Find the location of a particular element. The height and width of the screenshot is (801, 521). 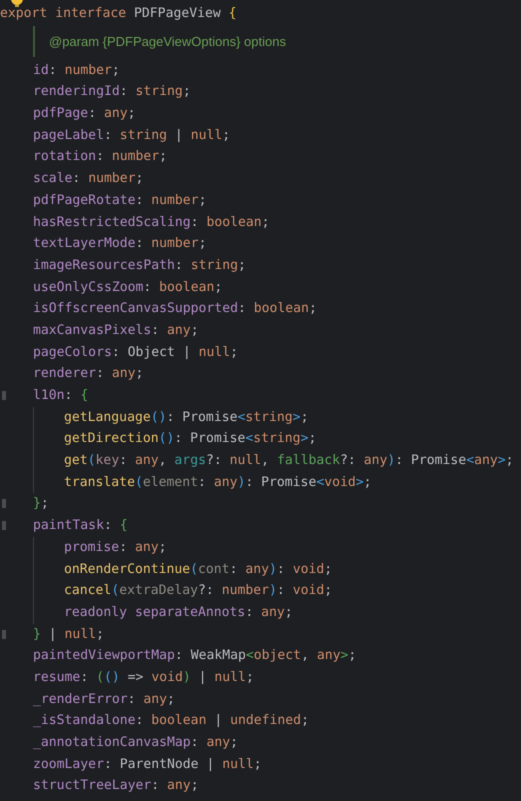

code-line: renderer: any; is located at coordinates (88, 374).